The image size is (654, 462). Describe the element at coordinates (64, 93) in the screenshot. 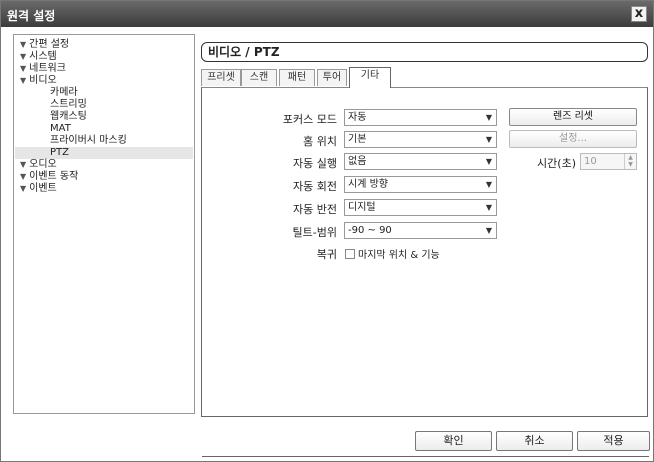

I see `tree-item-camera: 카메라` at that location.